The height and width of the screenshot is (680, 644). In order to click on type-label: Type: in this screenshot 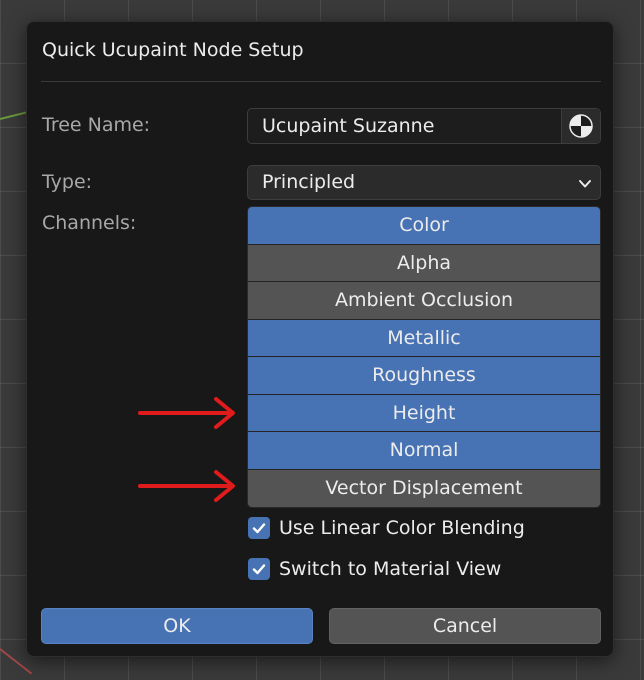, I will do `click(67, 182)`.